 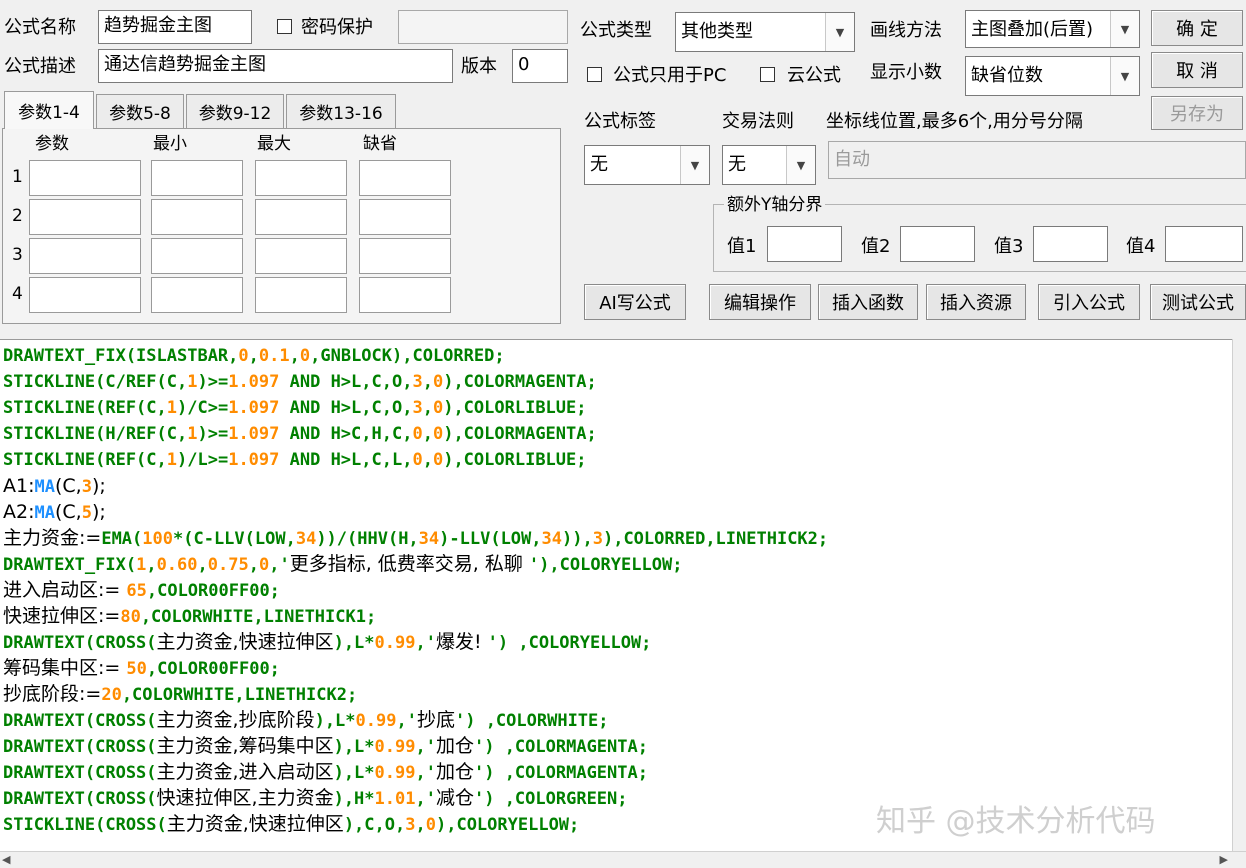 I want to click on code-token: 快速拉伸区,主力资金, so click(x=245, y=798).